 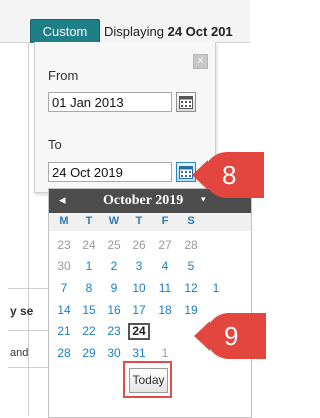 What do you see at coordinates (200, 61) in the screenshot?
I see `close-icon: ×` at bounding box center [200, 61].